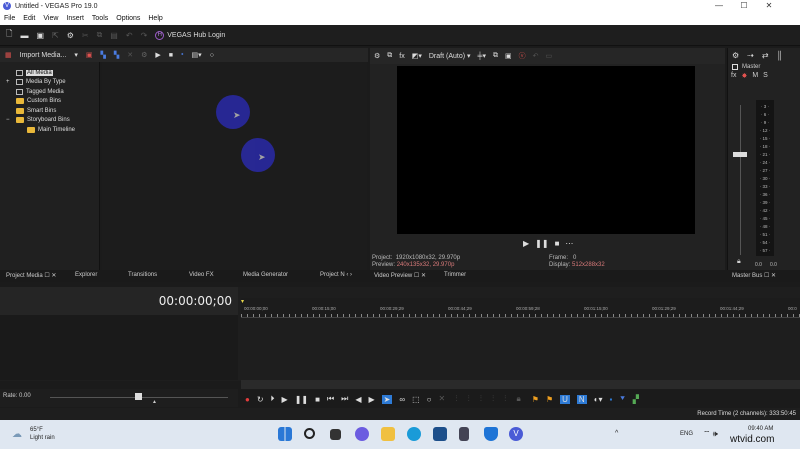 The height and width of the screenshot is (449, 800). What do you see at coordinates (52, 111) in the screenshot?
I see `tree-item-smart-bins: Smart Bins` at bounding box center [52, 111].